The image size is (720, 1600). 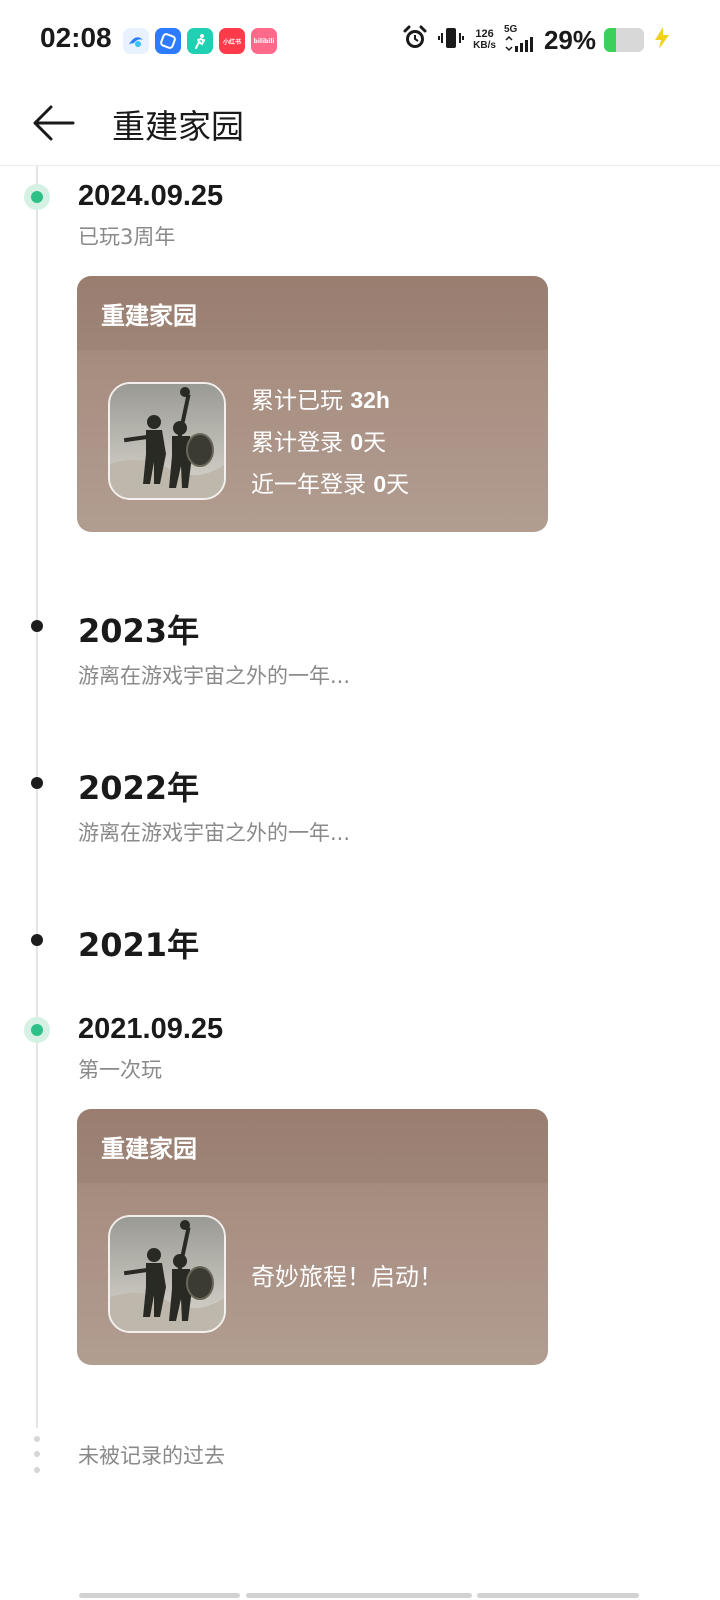 I want to click on play-stats: 累计已玩 32h 累计登录 0天 近一年登录 0天, so click(x=330, y=443).